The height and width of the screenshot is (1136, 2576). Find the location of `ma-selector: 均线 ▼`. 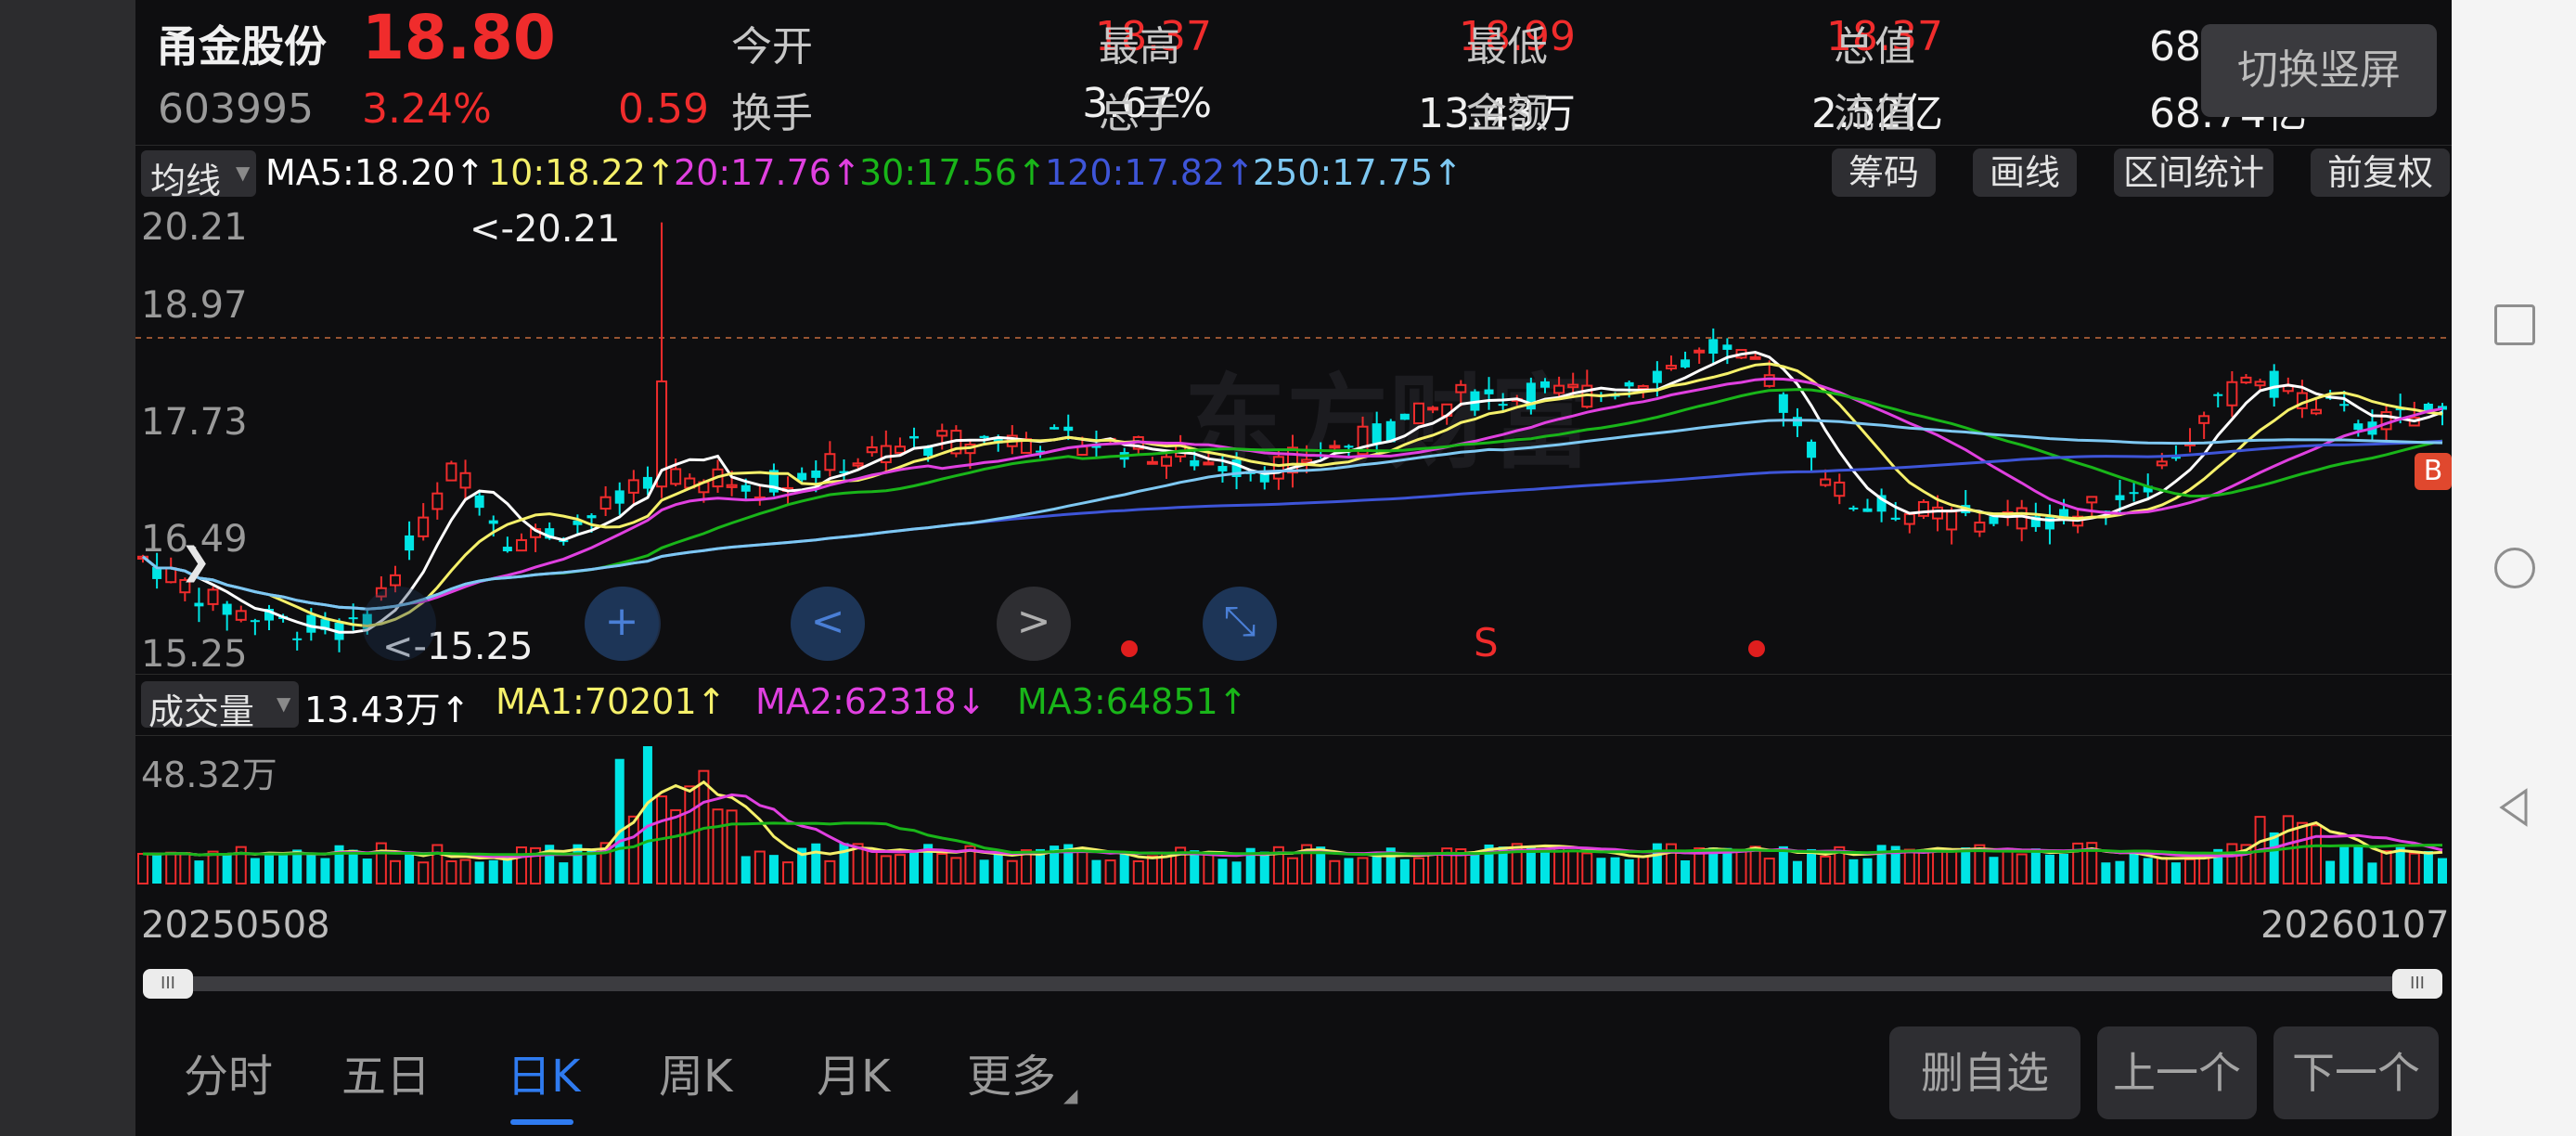

ma-selector: 均线 ▼ is located at coordinates (198, 175).